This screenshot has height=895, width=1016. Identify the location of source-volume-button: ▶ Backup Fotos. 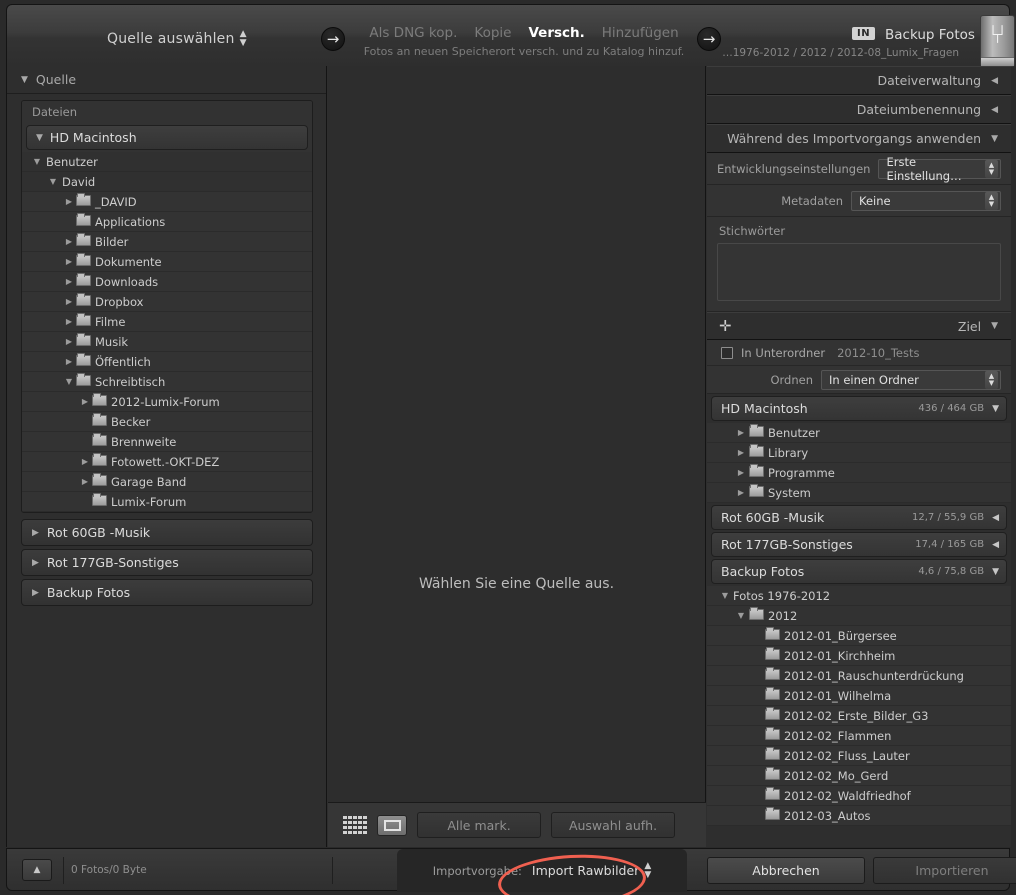
(167, 592).